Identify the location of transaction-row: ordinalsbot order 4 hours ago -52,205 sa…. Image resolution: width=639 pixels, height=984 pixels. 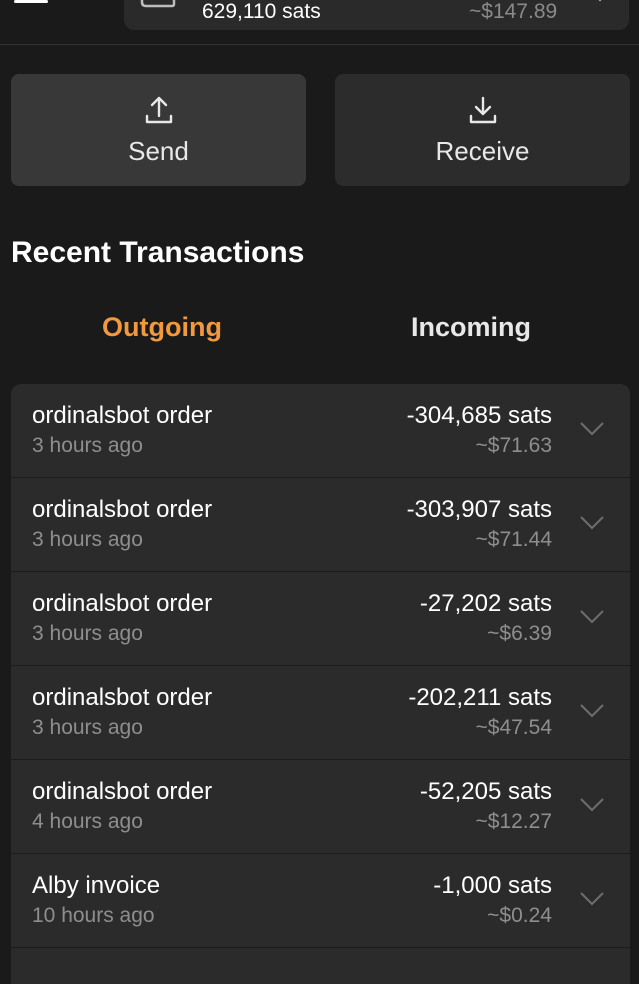
(320, 807).